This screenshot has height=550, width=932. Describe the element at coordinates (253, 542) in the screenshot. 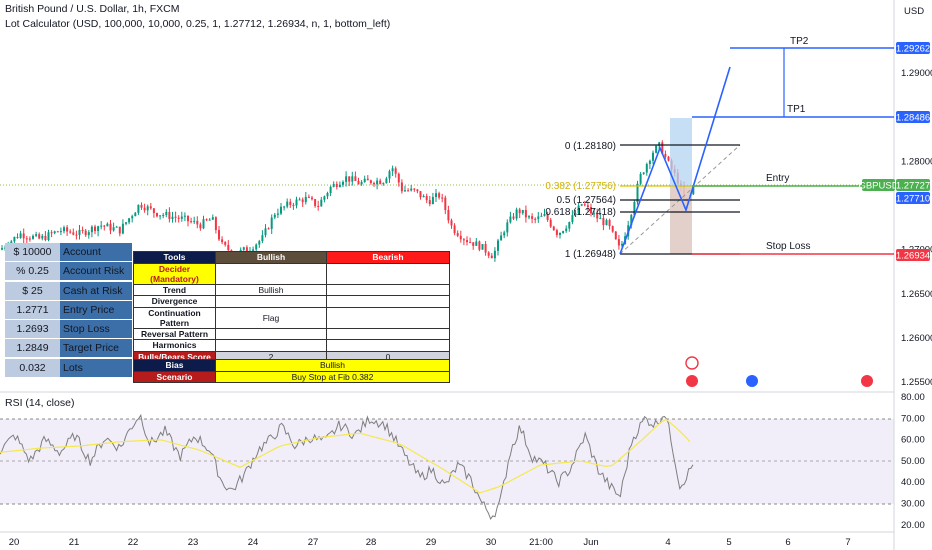

I see `time-tick: 24` at that location.